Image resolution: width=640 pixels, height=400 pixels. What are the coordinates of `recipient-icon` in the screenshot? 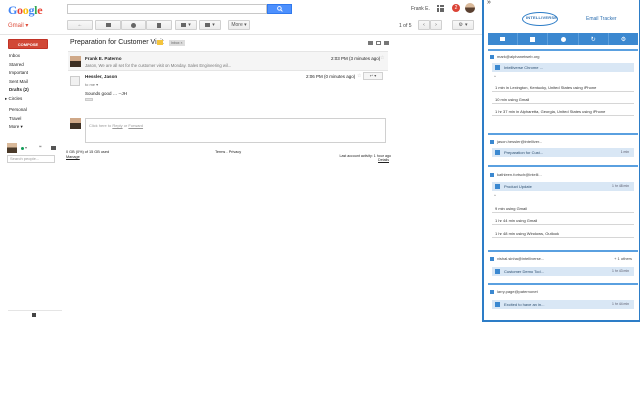 It's located at (492, 56).